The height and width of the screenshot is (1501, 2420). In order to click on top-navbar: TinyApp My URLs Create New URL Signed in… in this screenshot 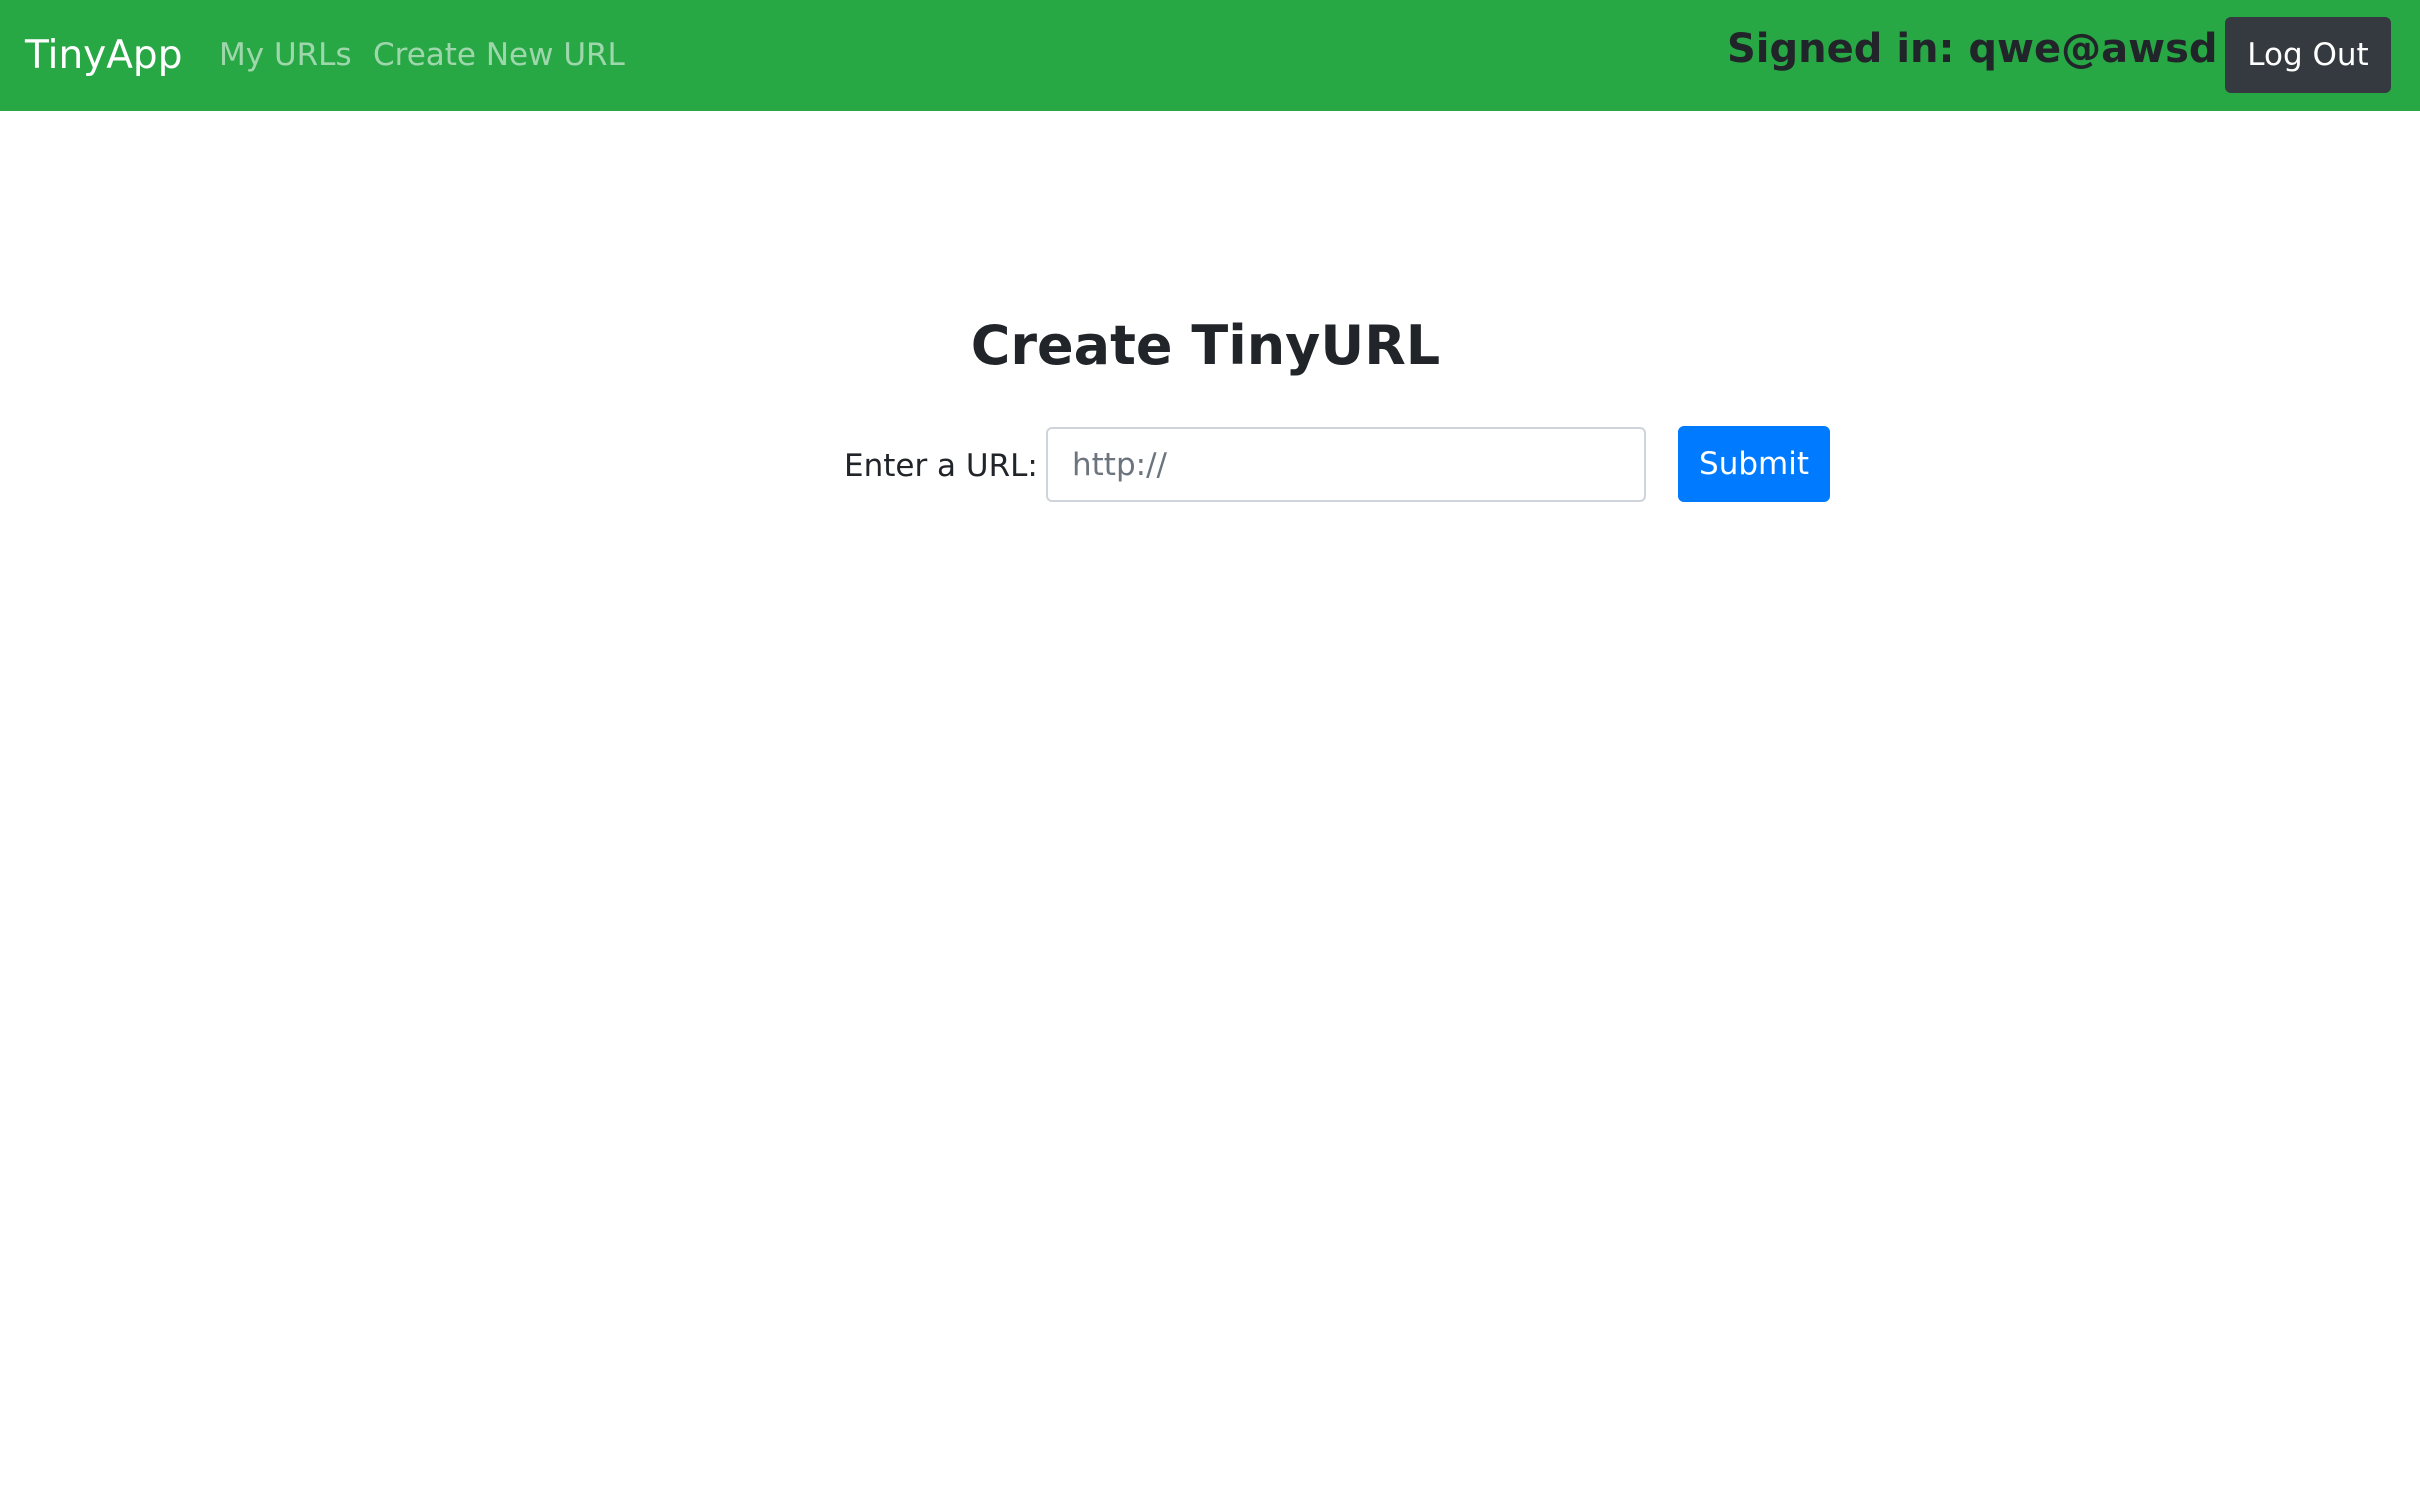, I will do `click(1210, 55)`.